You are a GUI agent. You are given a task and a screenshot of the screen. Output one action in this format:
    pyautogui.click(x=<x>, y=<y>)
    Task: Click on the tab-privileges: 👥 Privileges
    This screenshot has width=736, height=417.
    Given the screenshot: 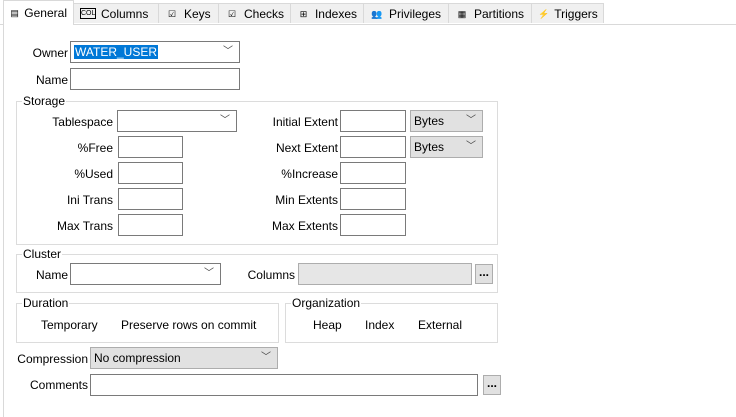 What is the action you would take?
    pyautogui.click(x=406, y=13)
    